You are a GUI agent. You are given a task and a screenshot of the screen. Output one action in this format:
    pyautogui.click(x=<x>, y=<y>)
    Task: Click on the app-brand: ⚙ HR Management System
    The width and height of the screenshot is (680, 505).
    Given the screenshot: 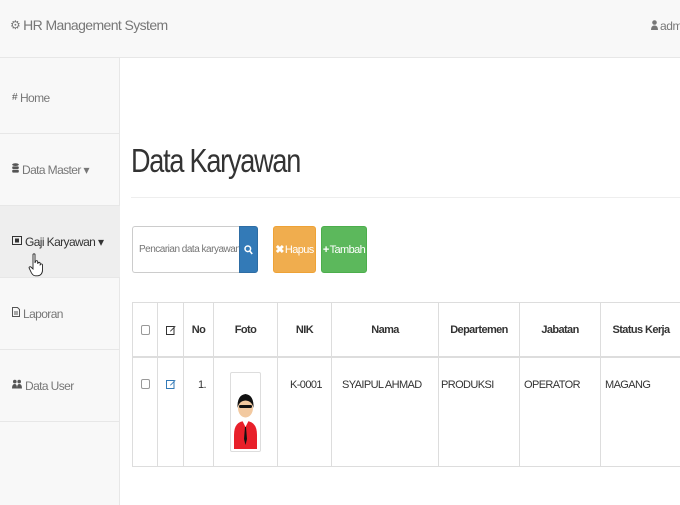 What is the action you would take?
    pyautogui.click(x=89, y=25)
    